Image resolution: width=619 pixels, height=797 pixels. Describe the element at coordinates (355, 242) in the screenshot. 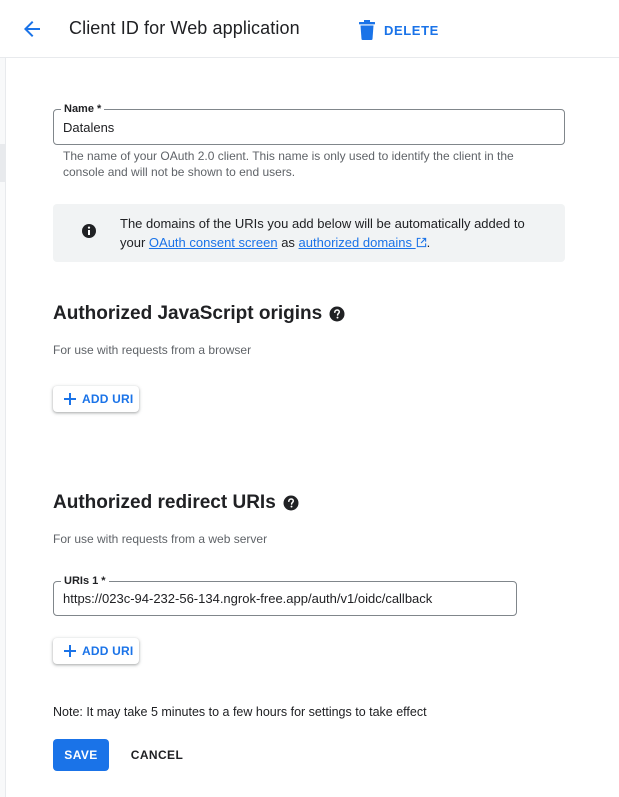

I see `authorized-domains-label: authorized domains` at that location.